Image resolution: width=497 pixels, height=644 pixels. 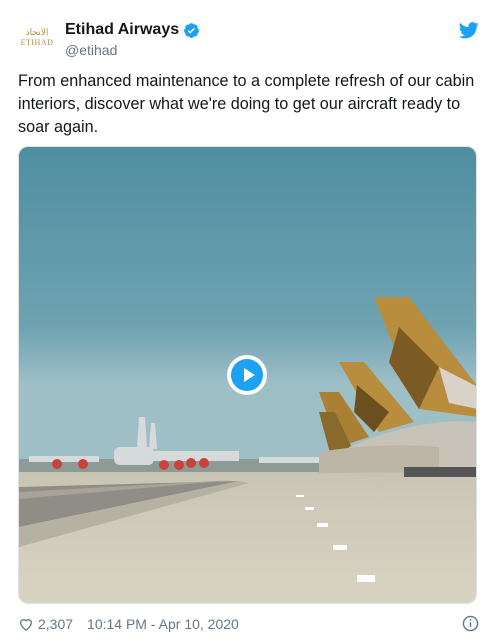 I want to click on tweet-header: الاتحاد ETIHAD Etihad Airways @etihad, so click(x=248, y=39).